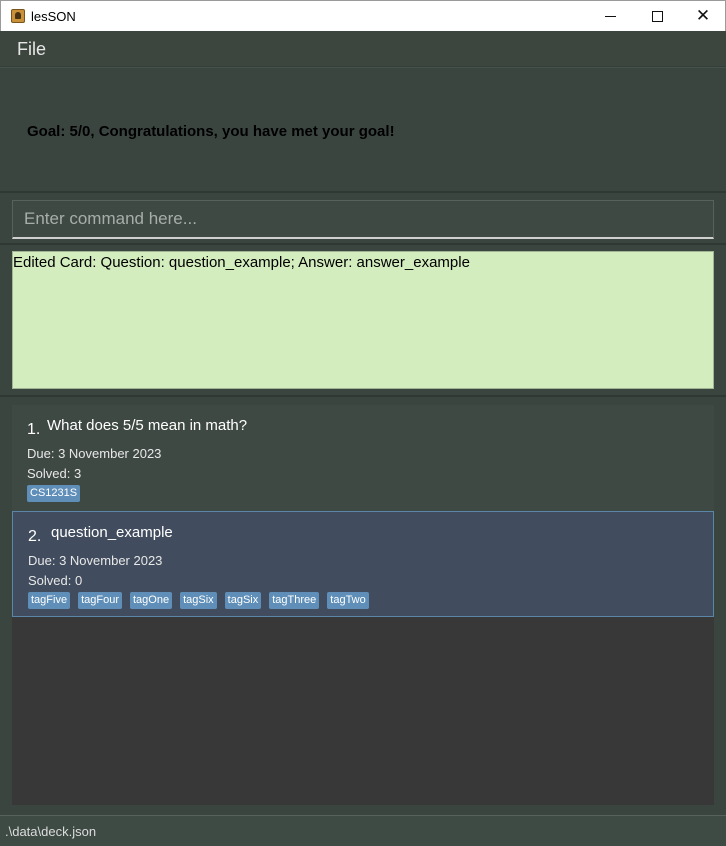 This screenshot has width=726, height=846. What do you see at coordinates (53, 16) in the screenshot?
I see `window-title: lesSON` at bounding box center [53, 16].